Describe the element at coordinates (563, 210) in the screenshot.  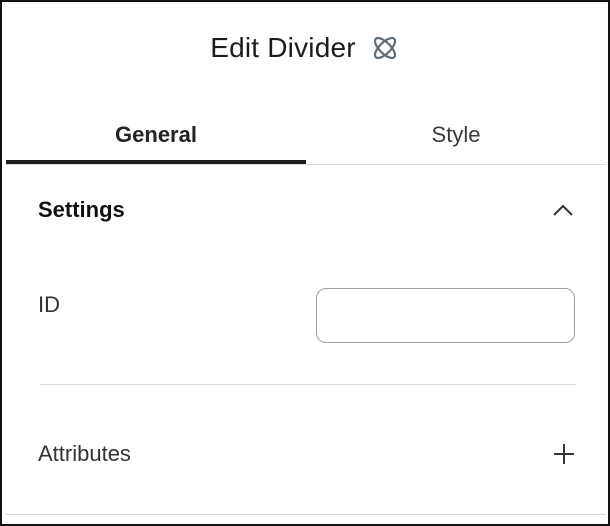
I see `chevron-up-icon` at that location.